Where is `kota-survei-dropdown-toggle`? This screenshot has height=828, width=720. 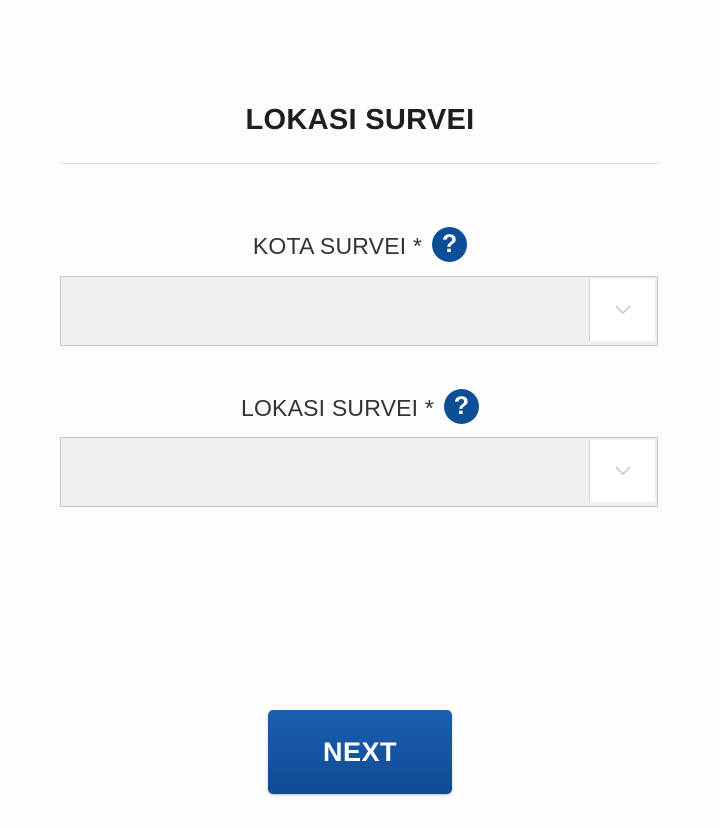
kota-survei-dropdown-toggle is located at coordinates (622, 310).